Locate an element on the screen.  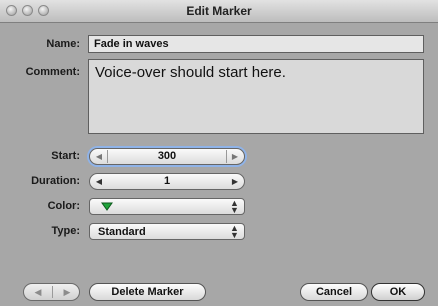
arrow-left-icon: ◀ is located at coordinates (38, 292).